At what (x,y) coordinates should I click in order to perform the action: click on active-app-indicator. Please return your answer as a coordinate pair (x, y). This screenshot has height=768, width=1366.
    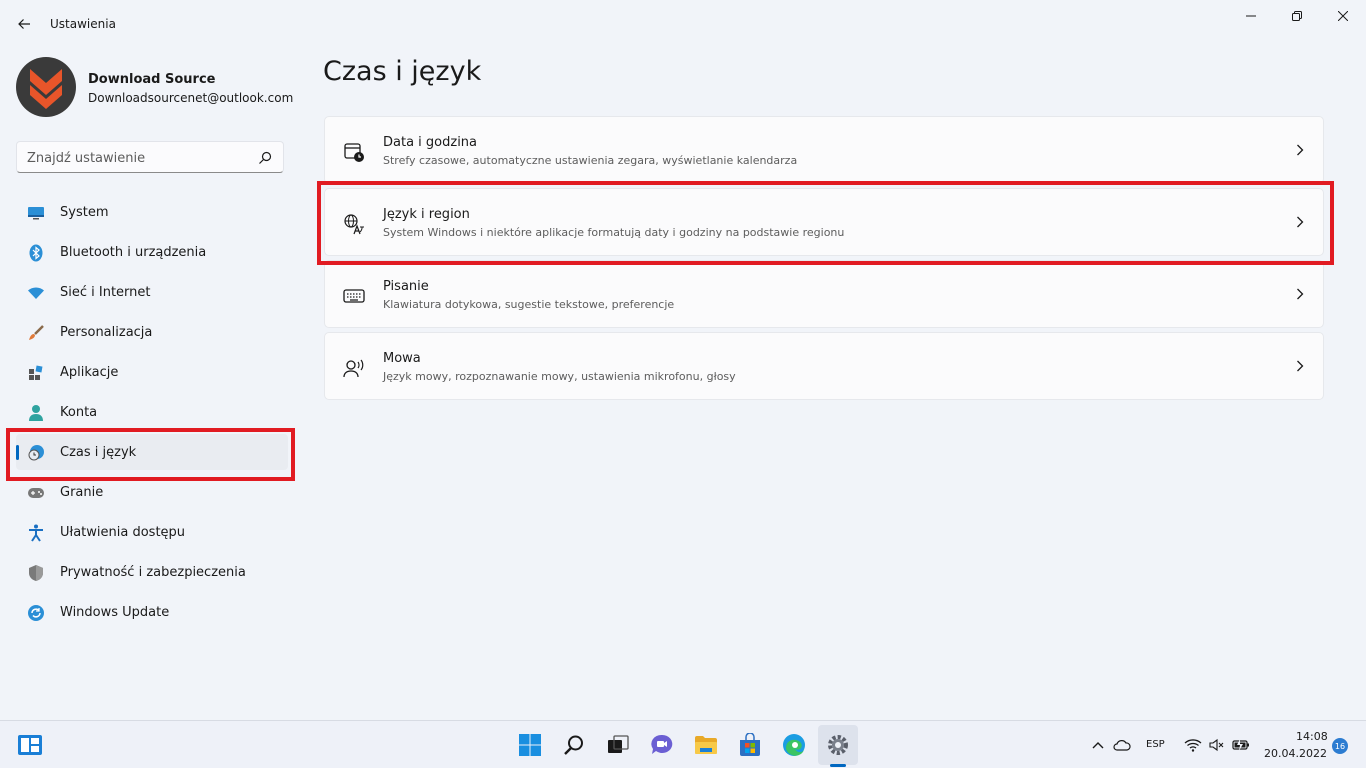
    Looking at the image, I should click on (838, 765).